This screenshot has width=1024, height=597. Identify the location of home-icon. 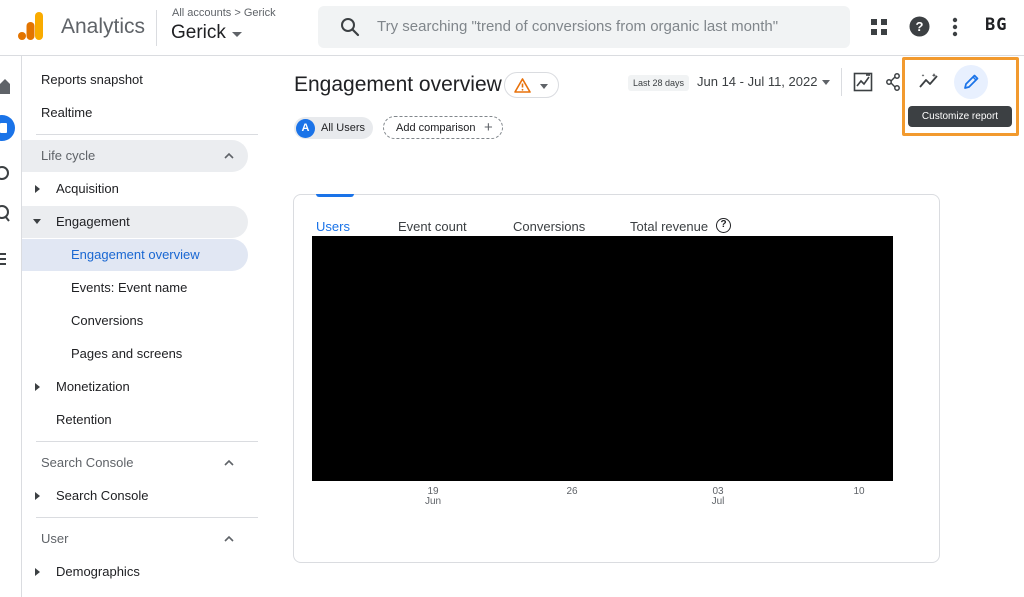
(5, 86).